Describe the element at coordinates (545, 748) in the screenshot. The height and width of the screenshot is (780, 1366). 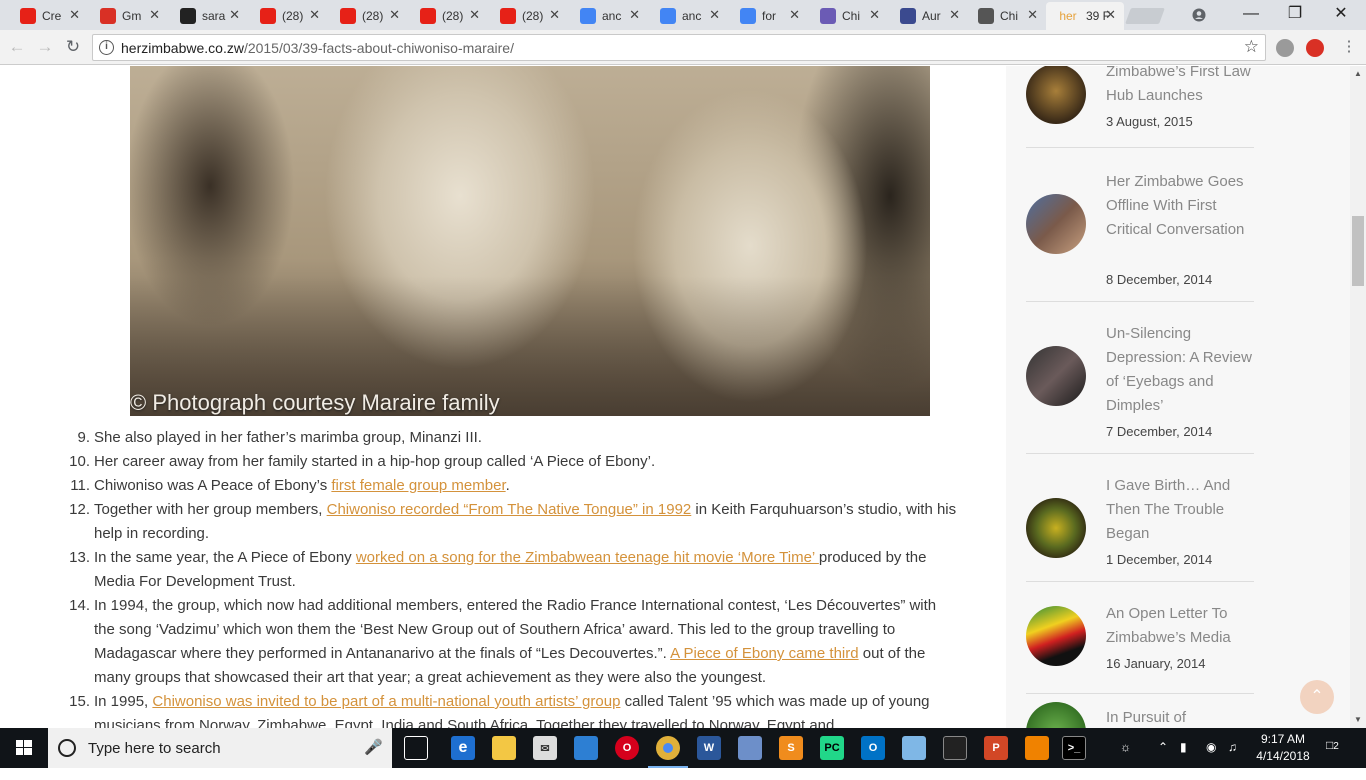
I see `mail-icon: ✉` at that location.